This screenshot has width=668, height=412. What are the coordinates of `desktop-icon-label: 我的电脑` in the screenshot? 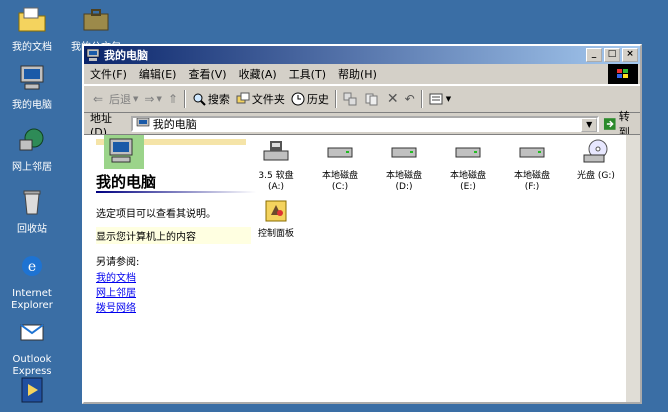 It's located at (32, 105).